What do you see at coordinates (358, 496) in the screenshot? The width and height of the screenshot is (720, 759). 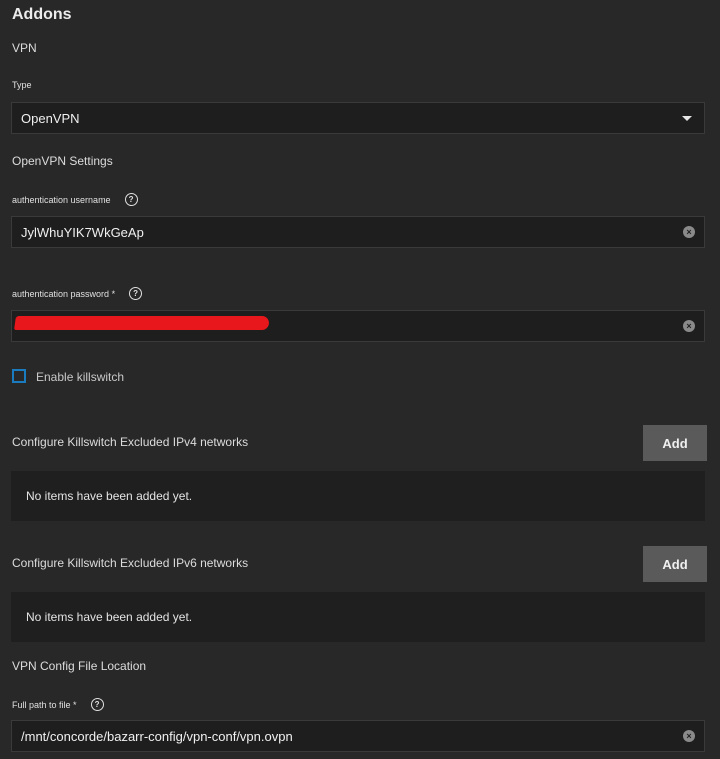 I see `ipv4-list: No items have been added yet.` at bounding box center [358, 496].